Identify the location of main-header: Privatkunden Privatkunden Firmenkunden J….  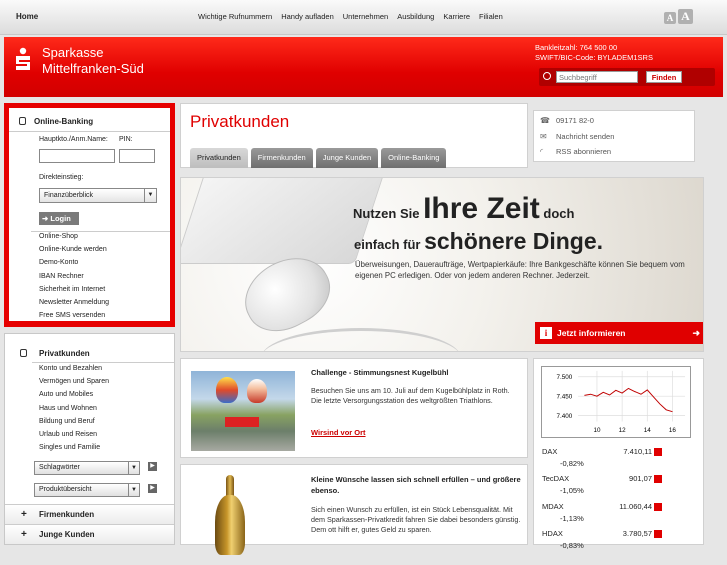
(354, 135).